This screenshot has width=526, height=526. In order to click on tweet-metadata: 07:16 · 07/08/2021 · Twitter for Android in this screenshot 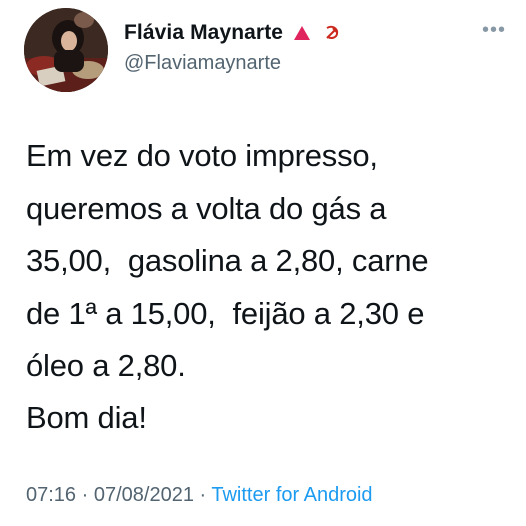, I will do `click(199, 495)`.